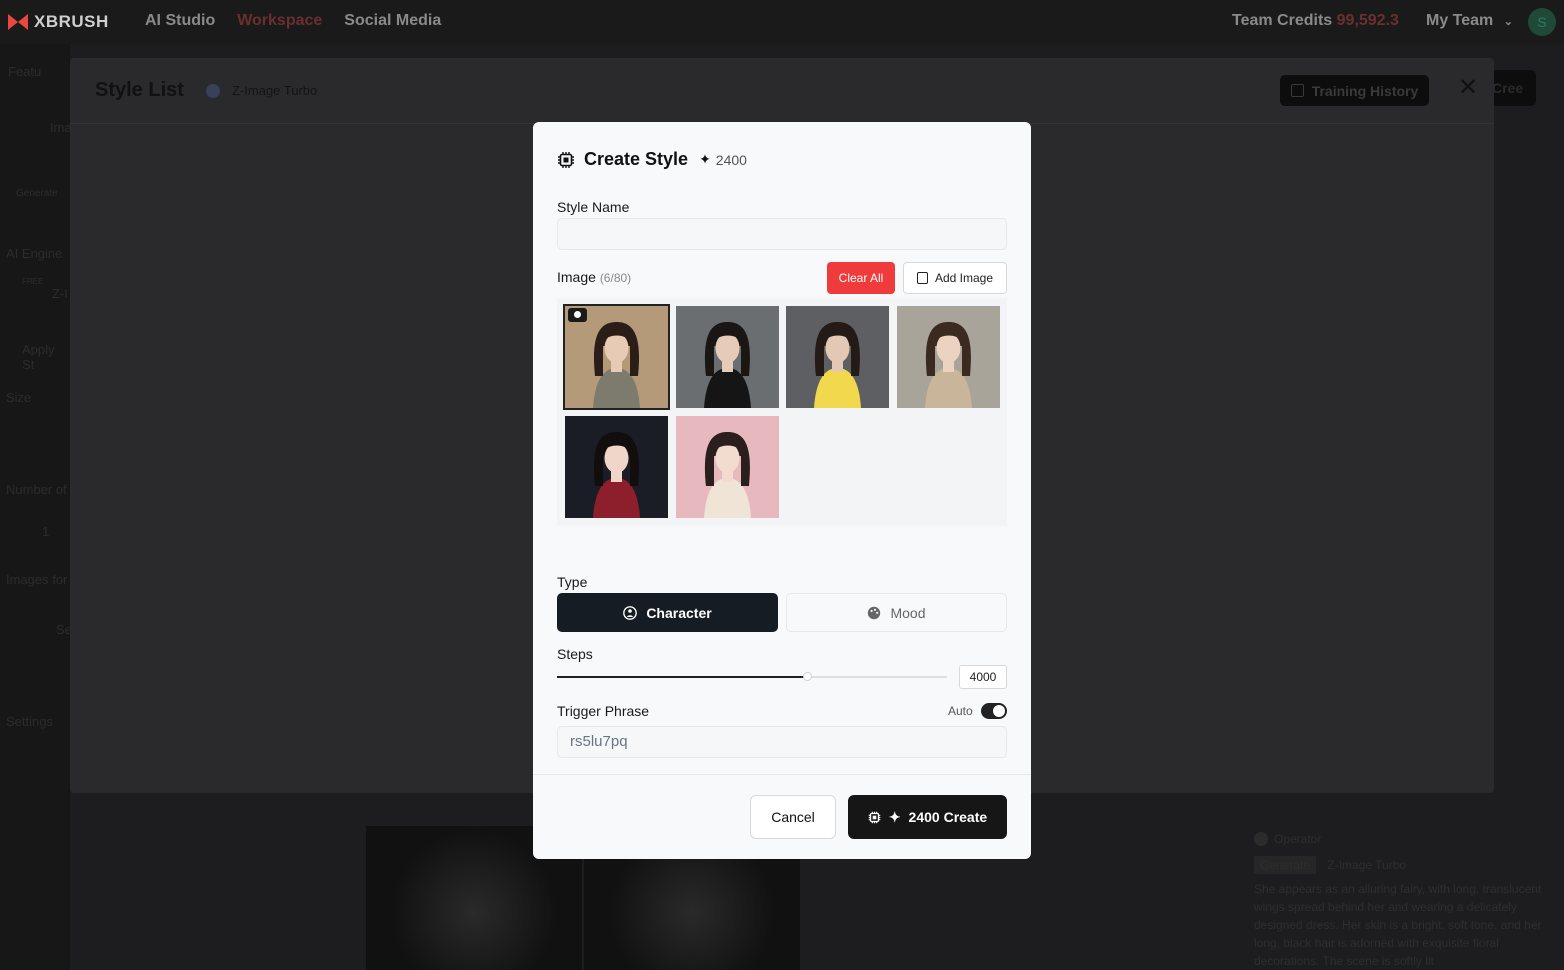 Image resolution: width=1564 pixels, height=970 pixels. What do you see at coordinates (983, 677) in the screenshot?
I see `steps-value-input: 4000` at bounding box center [983, 677].